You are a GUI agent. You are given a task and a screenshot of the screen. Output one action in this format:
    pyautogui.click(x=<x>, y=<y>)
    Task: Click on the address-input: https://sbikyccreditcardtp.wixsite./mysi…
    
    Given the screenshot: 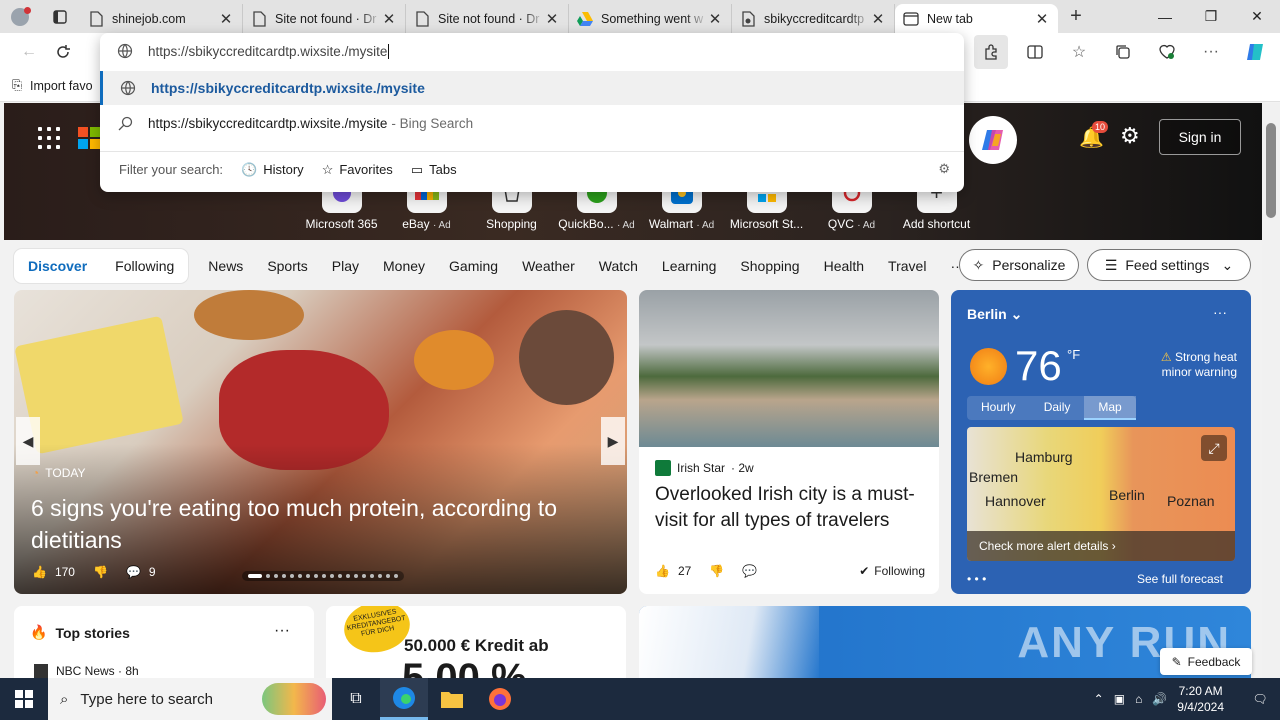 What is the action you would take?
    pyautogui.click(x=267, y=51)
    